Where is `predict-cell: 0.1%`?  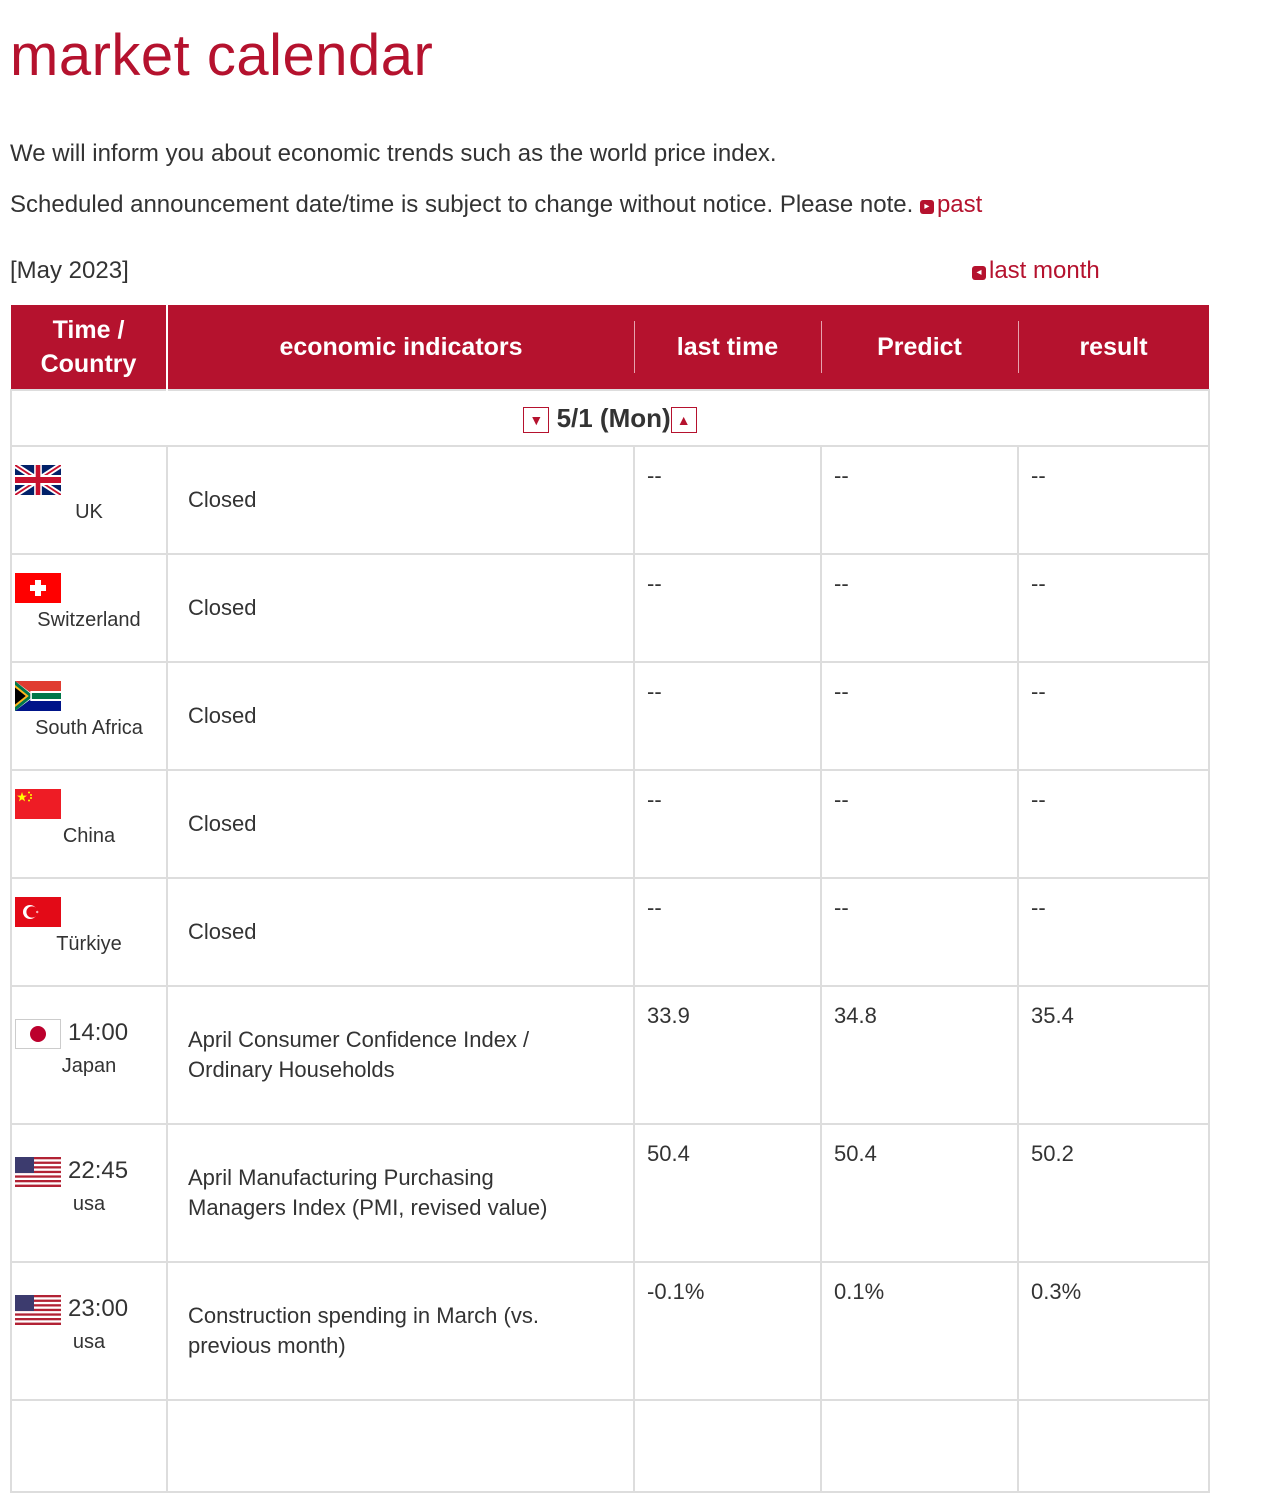 predict-cell: 0.1% is located at coordinates (919, 1331).